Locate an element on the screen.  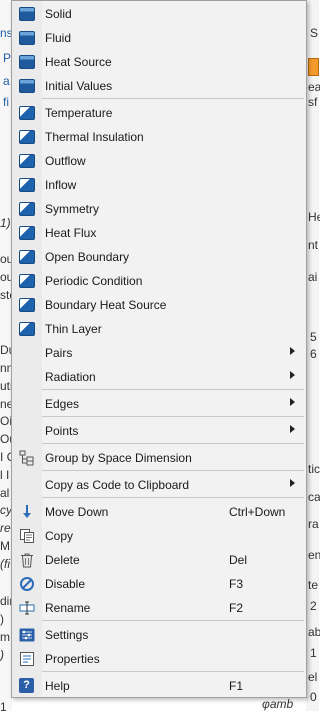
menu-item-label: Disable is located at coordinates (65, 584).